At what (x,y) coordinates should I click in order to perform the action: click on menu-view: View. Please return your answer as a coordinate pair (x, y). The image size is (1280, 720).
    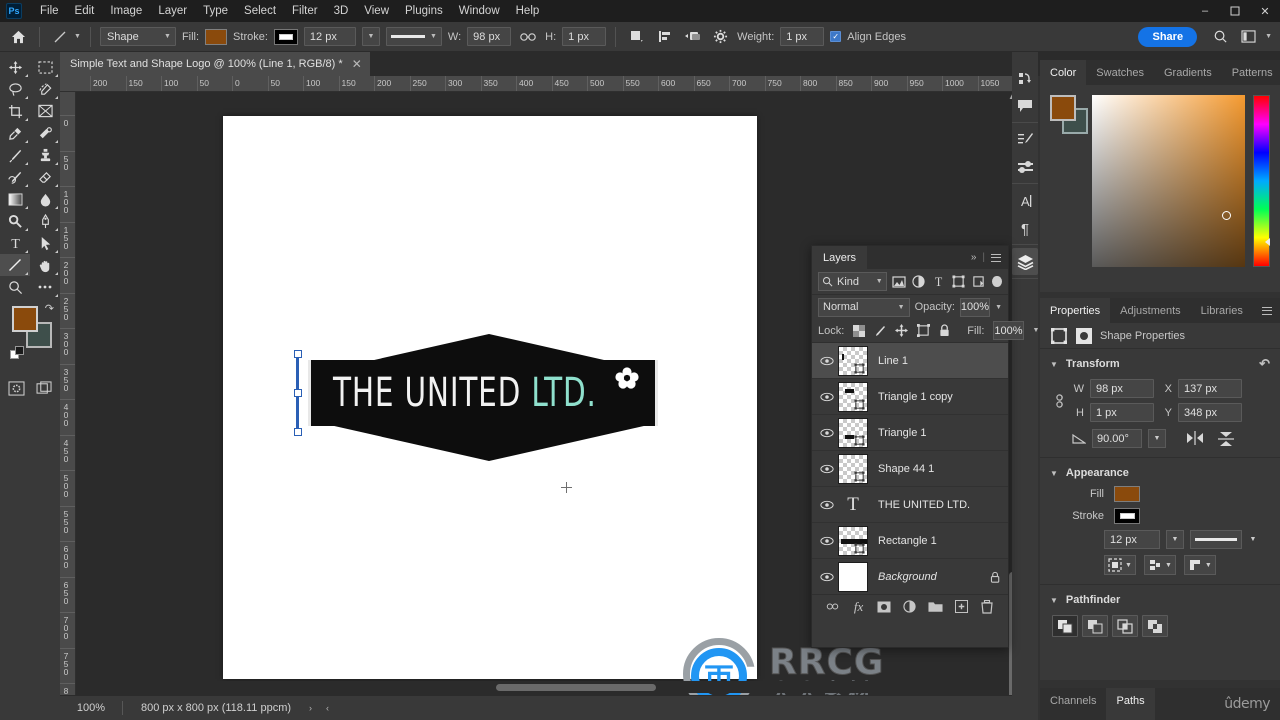
    Looking at the image, I should click on (376, 11).